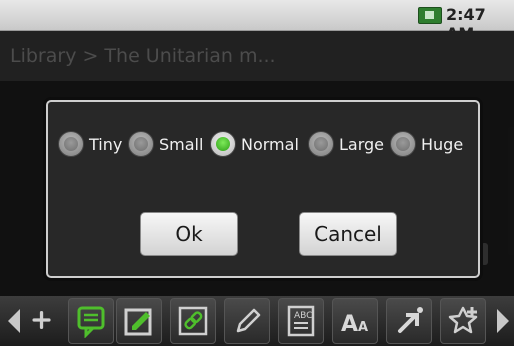 This screenshot has height=346, width=514. Describe the element at coordinates (181, 144) in the screenshot. I see `size-label-small: Small` at that location.